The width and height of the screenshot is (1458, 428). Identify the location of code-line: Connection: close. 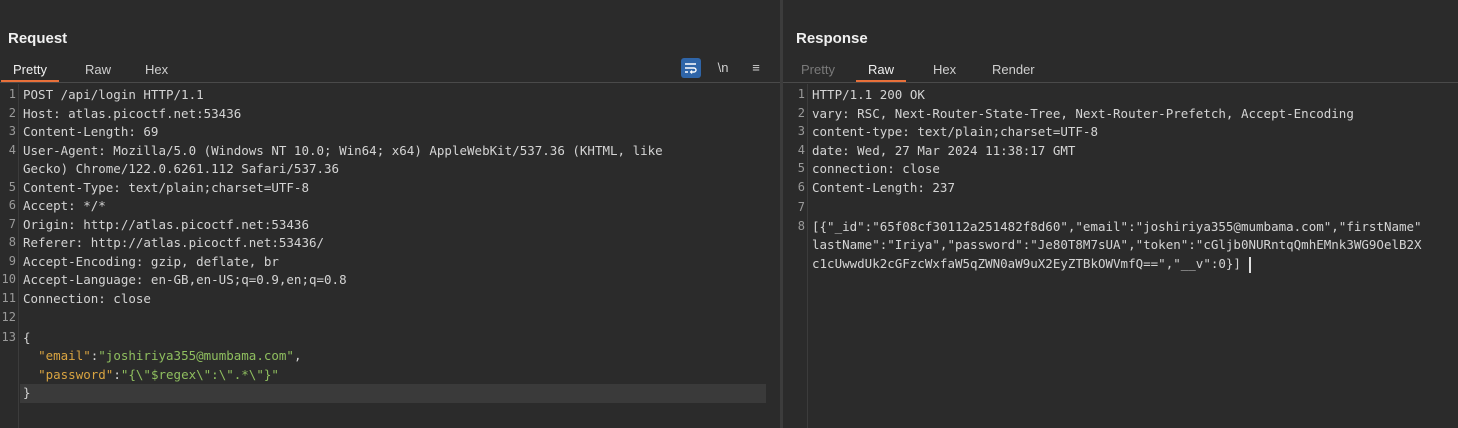
(87, 298).